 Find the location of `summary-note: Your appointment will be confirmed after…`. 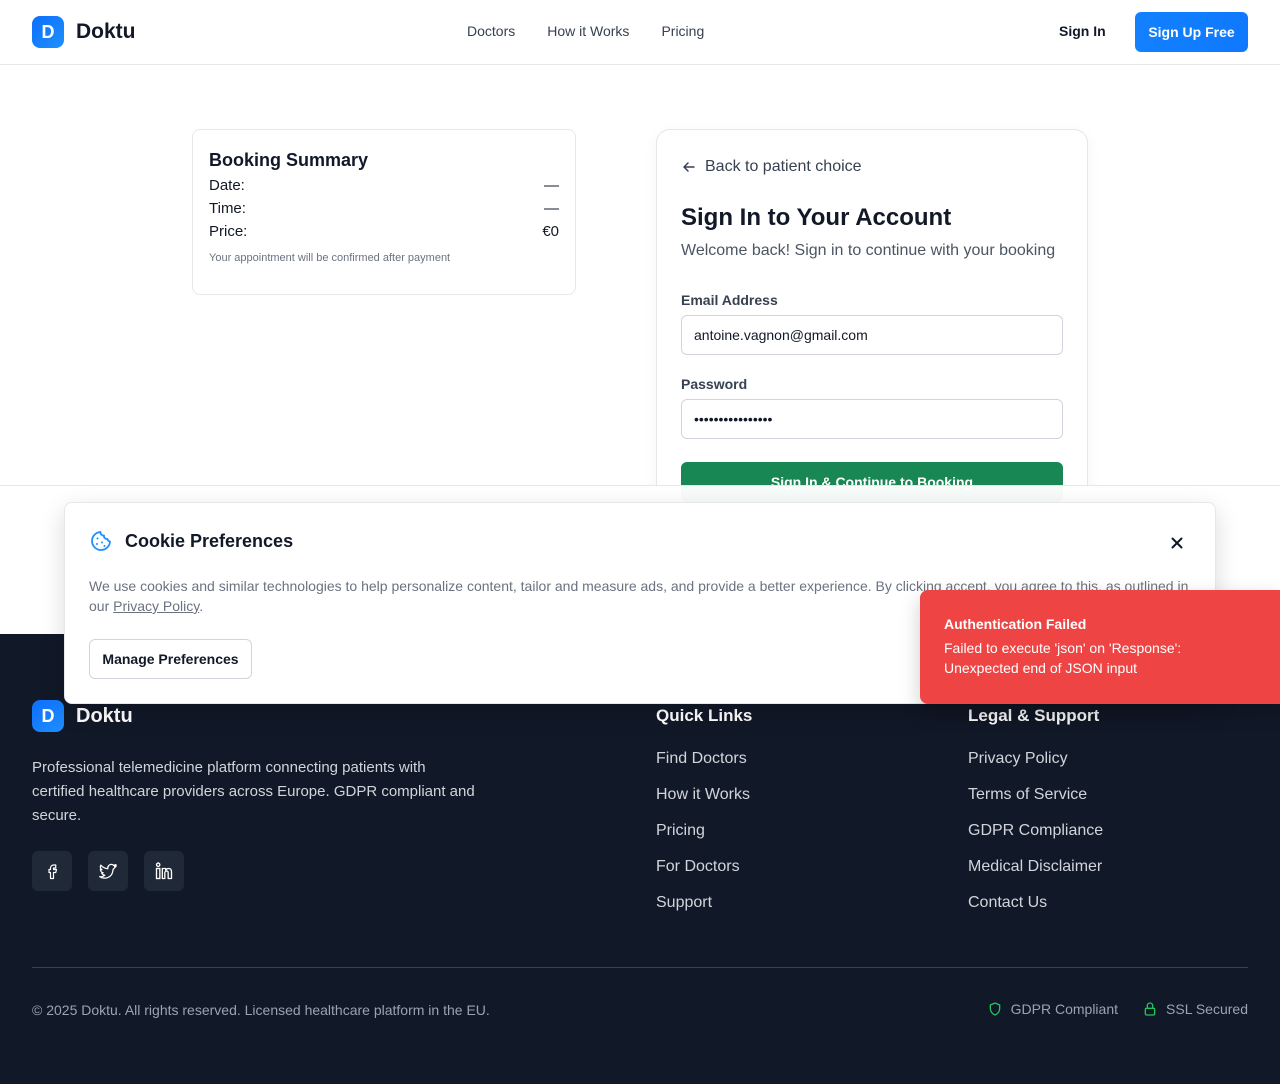

summary-note: Your appointment will be confirmed after… is located at coordinates (330, 258).